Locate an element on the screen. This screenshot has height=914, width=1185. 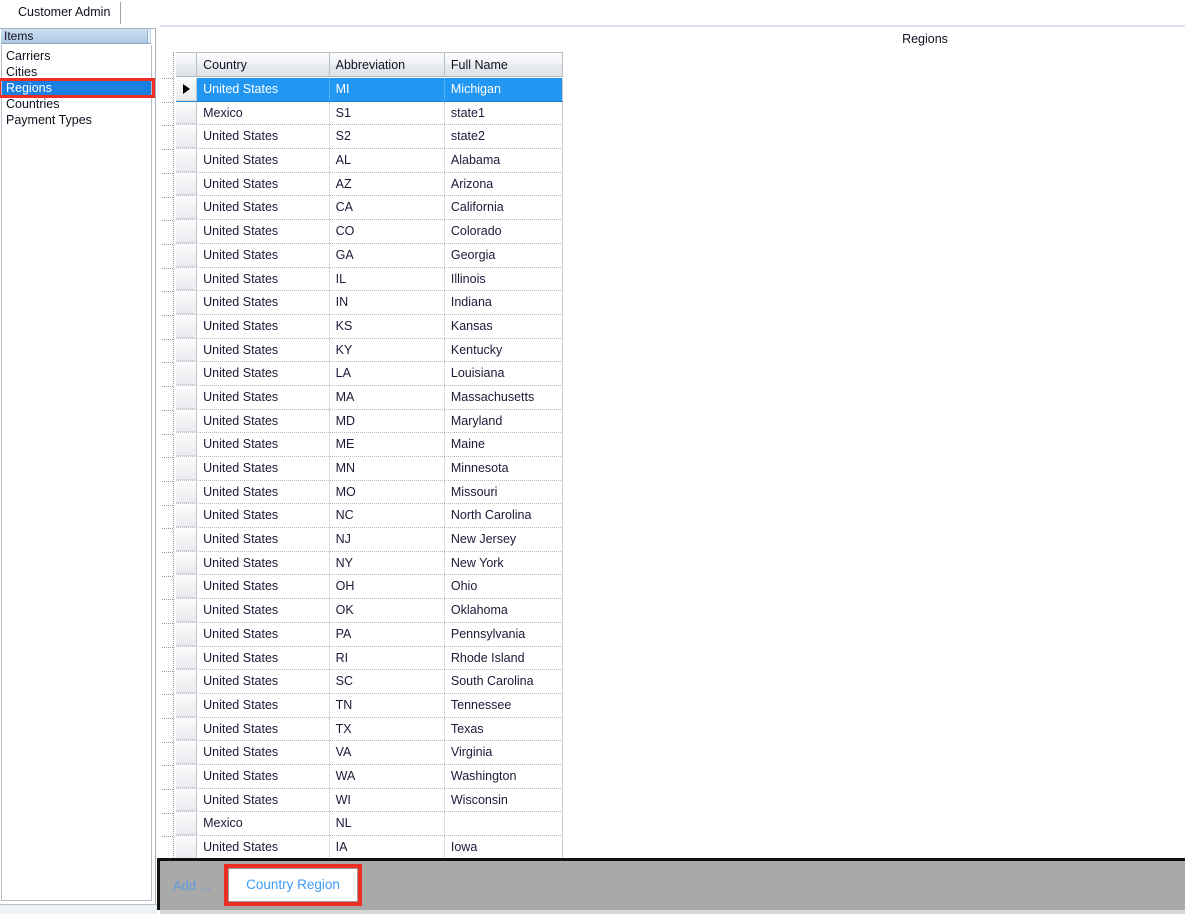
table-row: United States AL Alabama is located at coordinates (369, 161).